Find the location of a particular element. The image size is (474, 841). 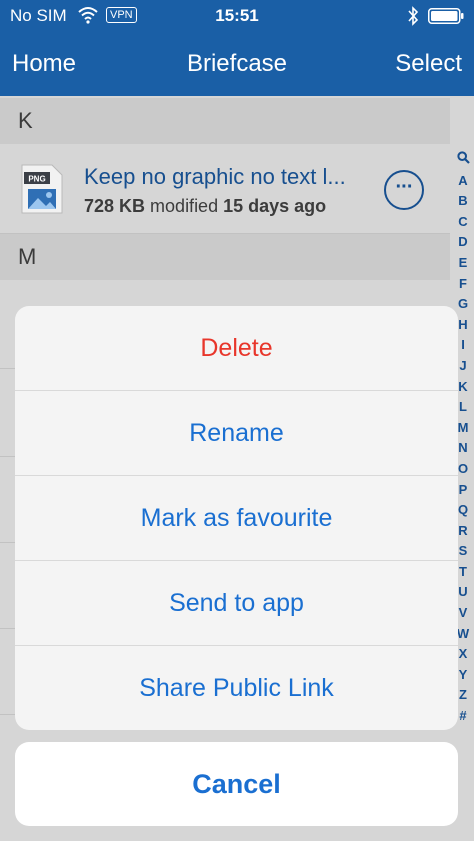

mark-favourite-button: Mark as favourite is located at coordinates (236, 518).